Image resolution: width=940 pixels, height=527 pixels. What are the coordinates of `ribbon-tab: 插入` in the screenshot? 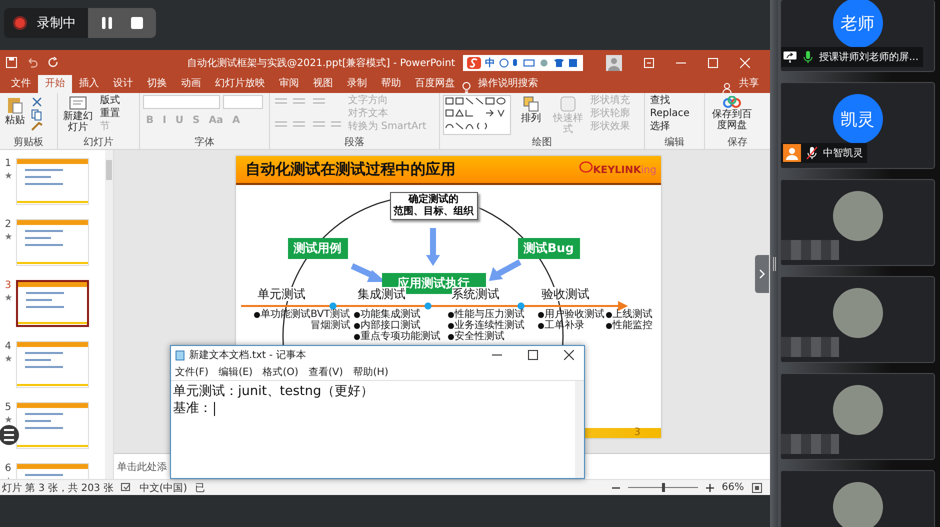 It's located at (89, 84).